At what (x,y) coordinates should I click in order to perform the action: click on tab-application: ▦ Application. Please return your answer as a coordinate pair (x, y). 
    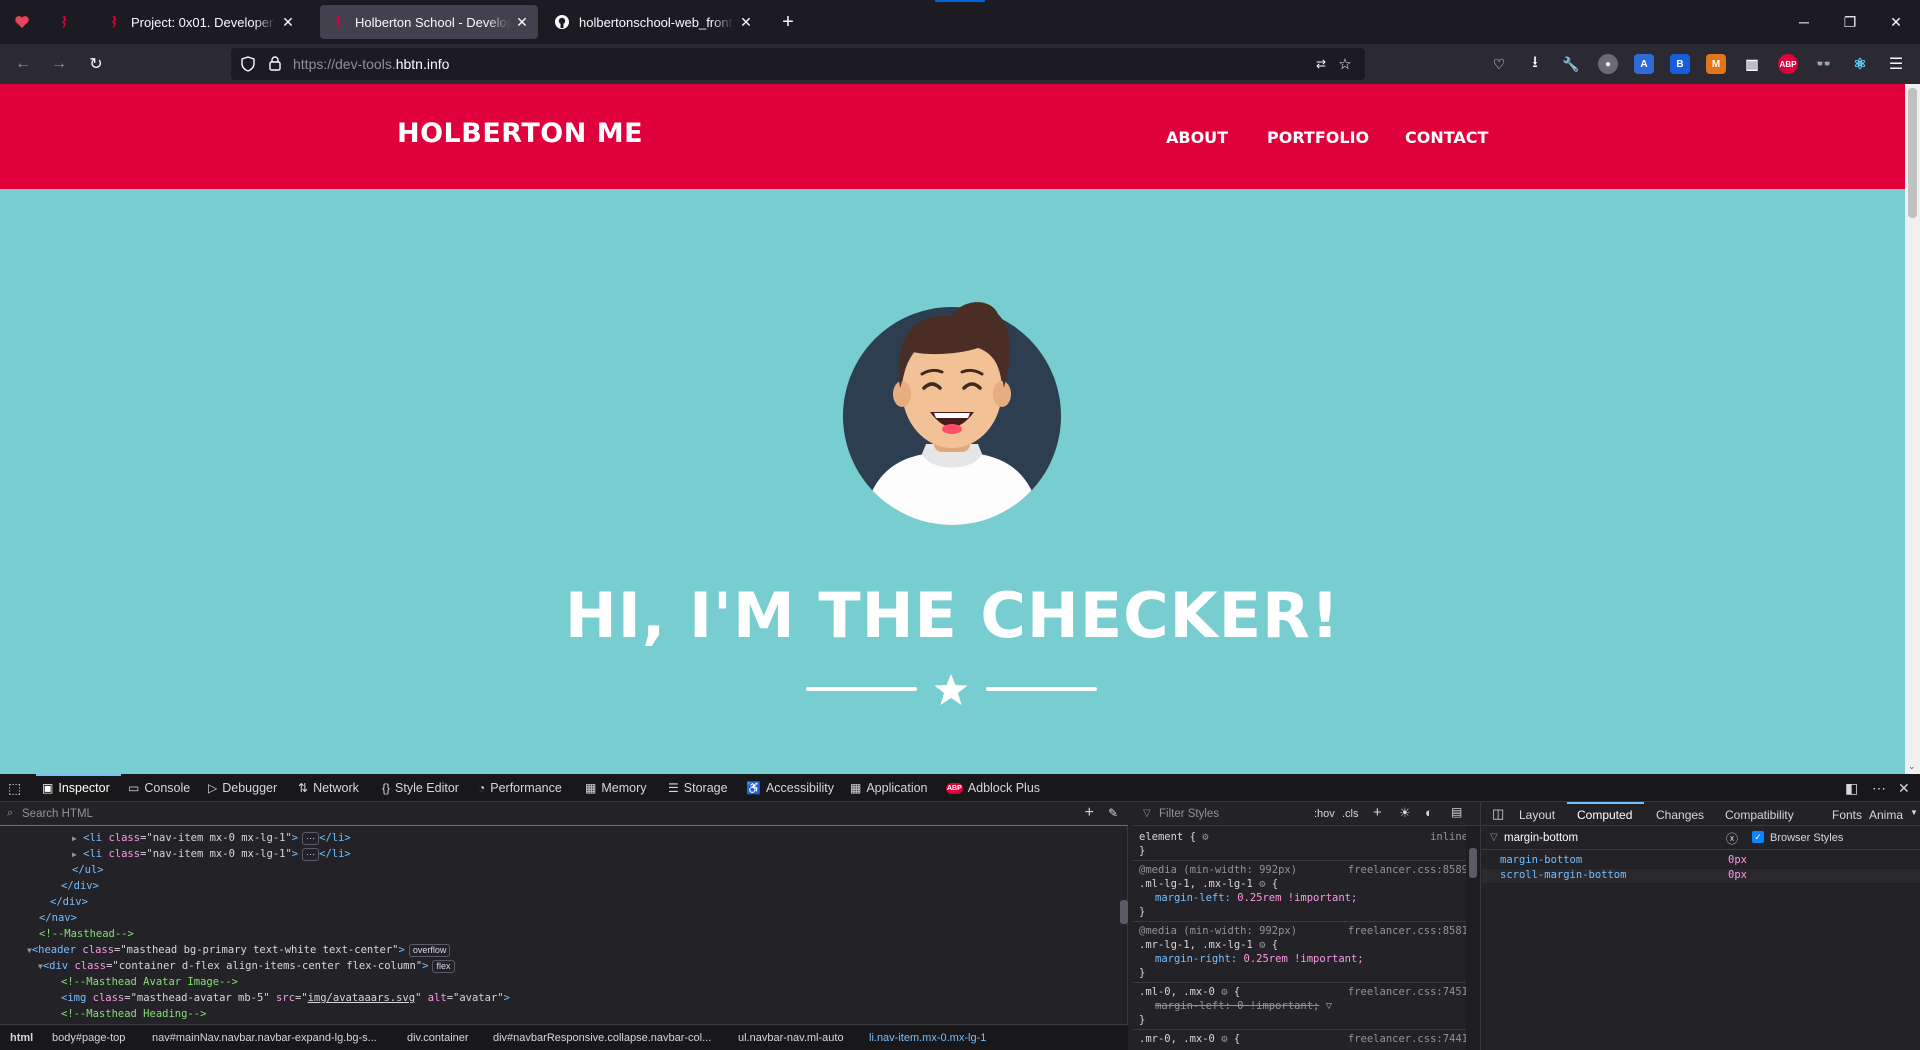
    Looking at the image, I should click on (889, 788).